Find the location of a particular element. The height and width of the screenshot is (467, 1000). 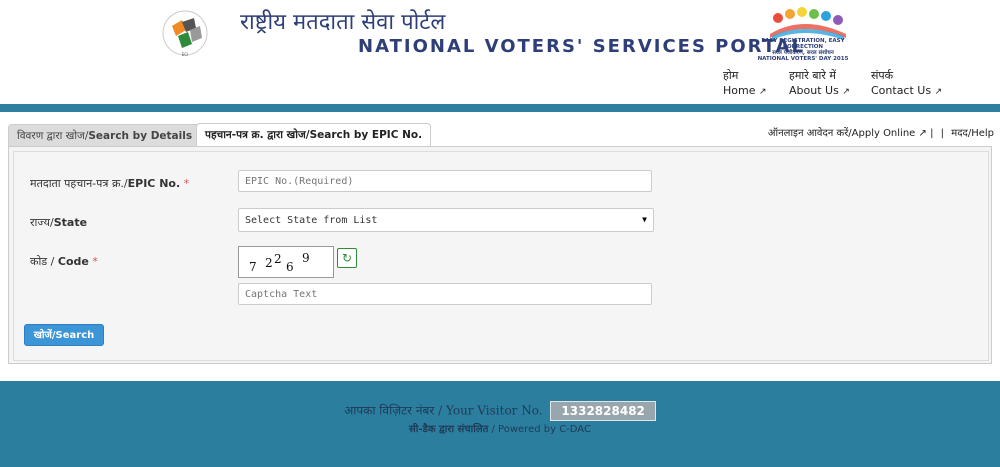

code-label-english: Code is located at coordinates (73, 261).